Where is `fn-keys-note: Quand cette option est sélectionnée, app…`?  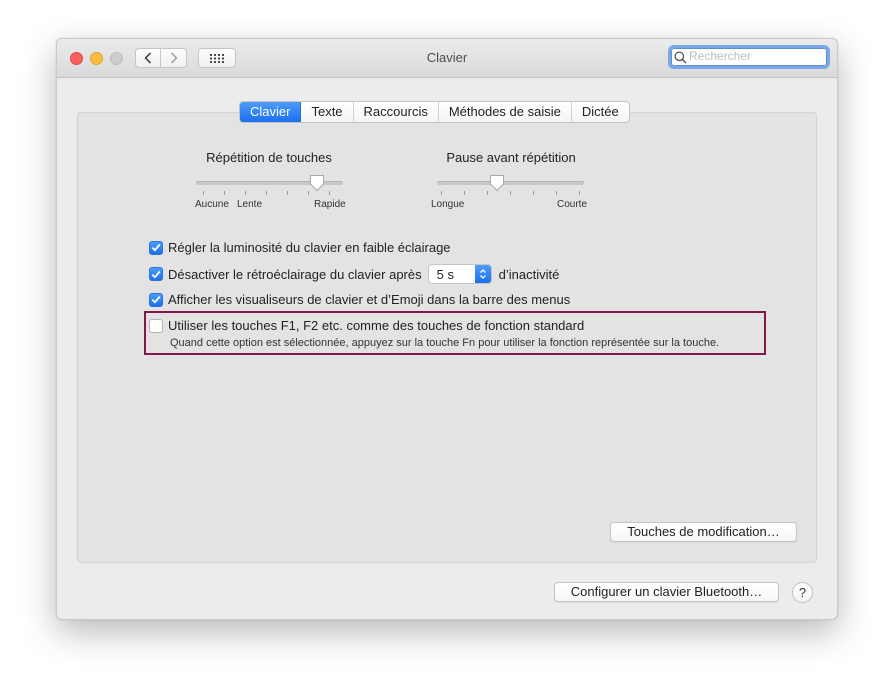
fn-keys-note: Quand cette option est sélectionnée, app… is located at coordinates (445, 343).